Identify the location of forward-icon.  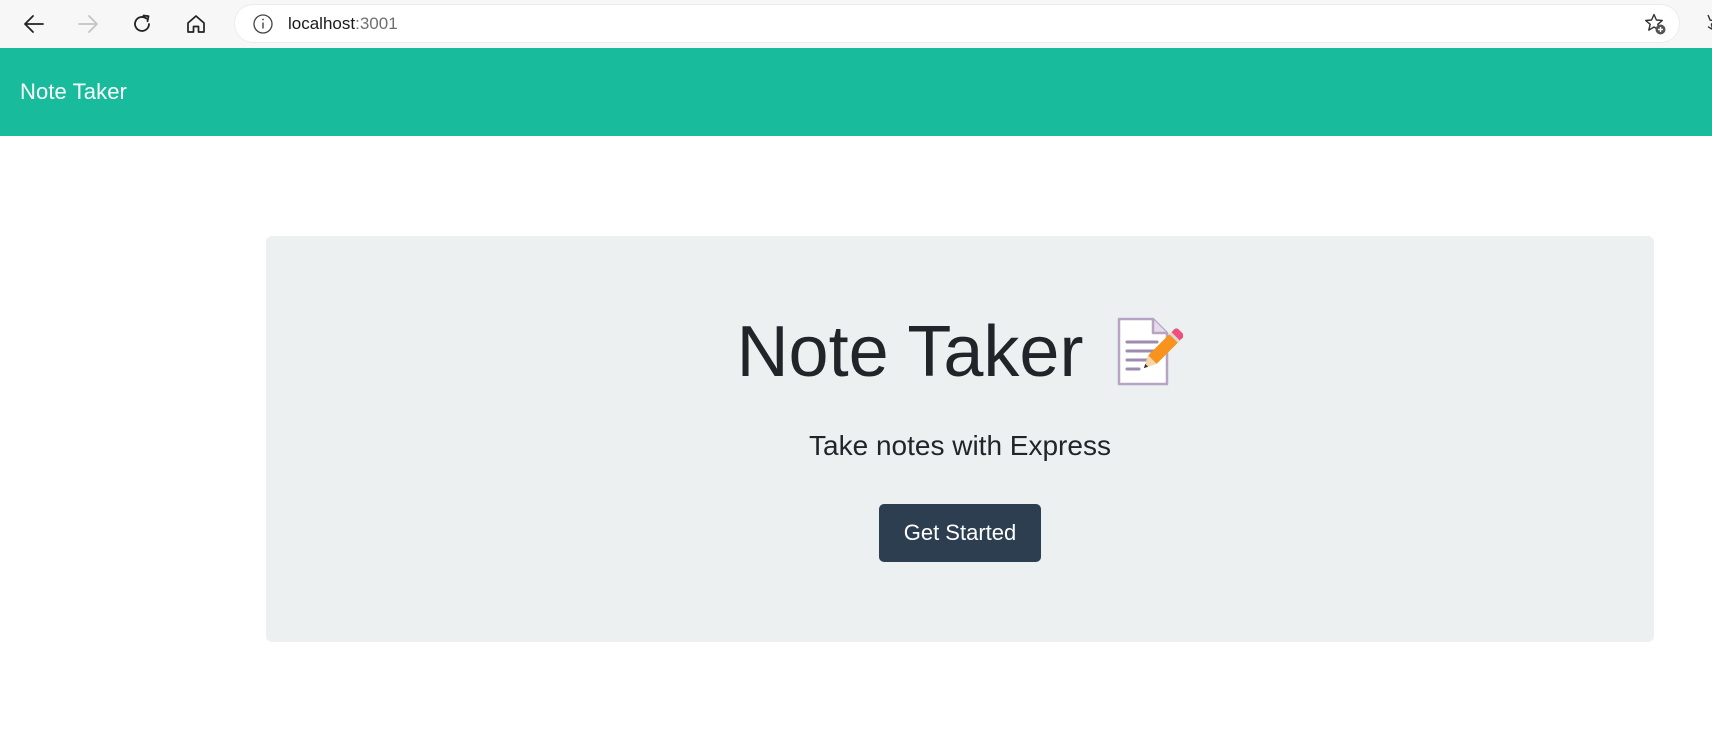
(88, 24).